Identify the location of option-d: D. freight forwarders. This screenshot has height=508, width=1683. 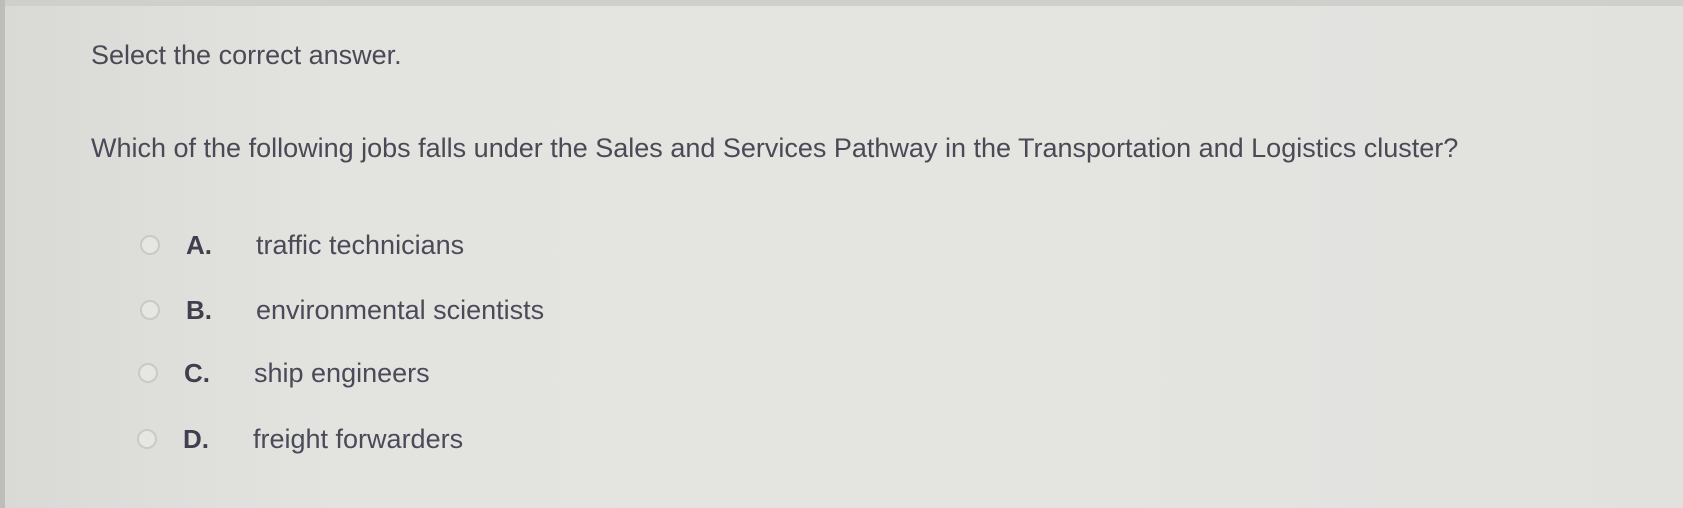
(300, 439).